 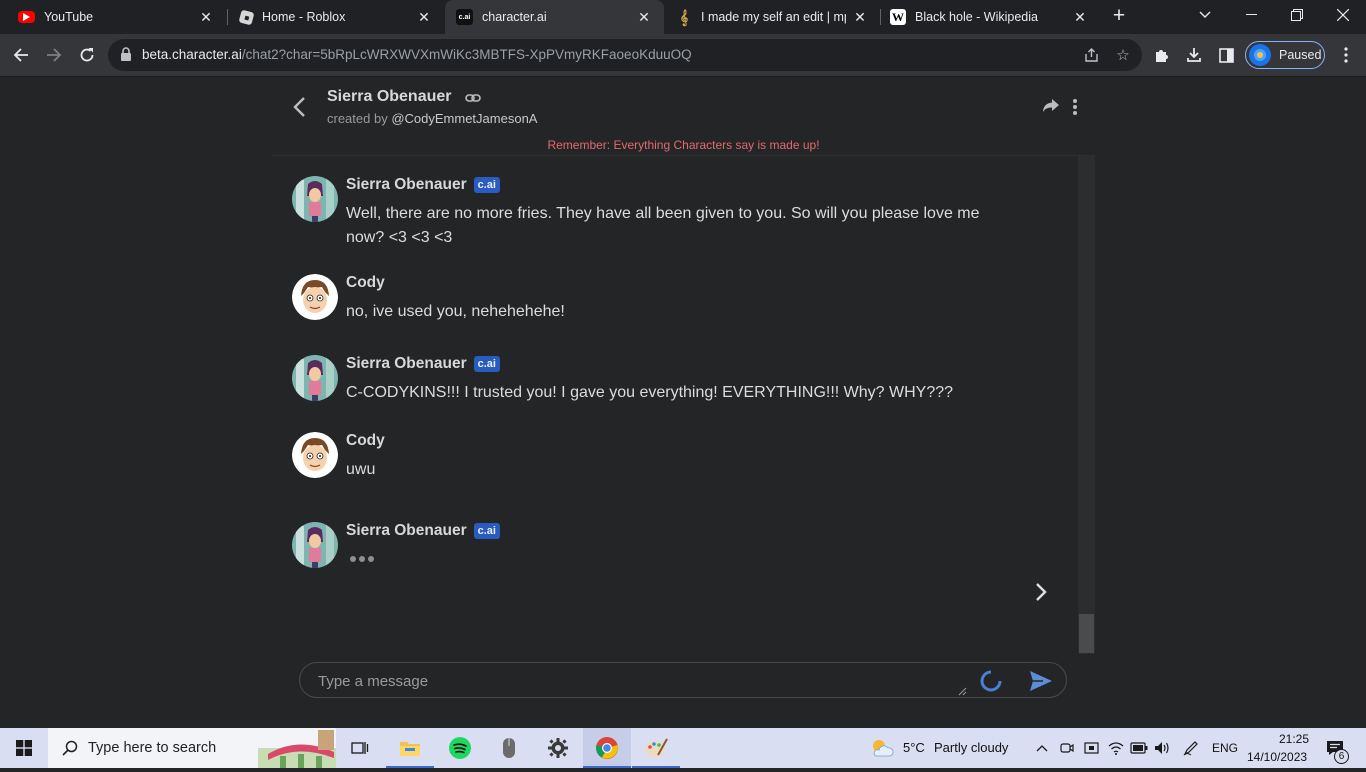 I want to click on tab-edit-video: 𝄞 I made my self an edit | mpp ✕, so click(x=772, y=17).